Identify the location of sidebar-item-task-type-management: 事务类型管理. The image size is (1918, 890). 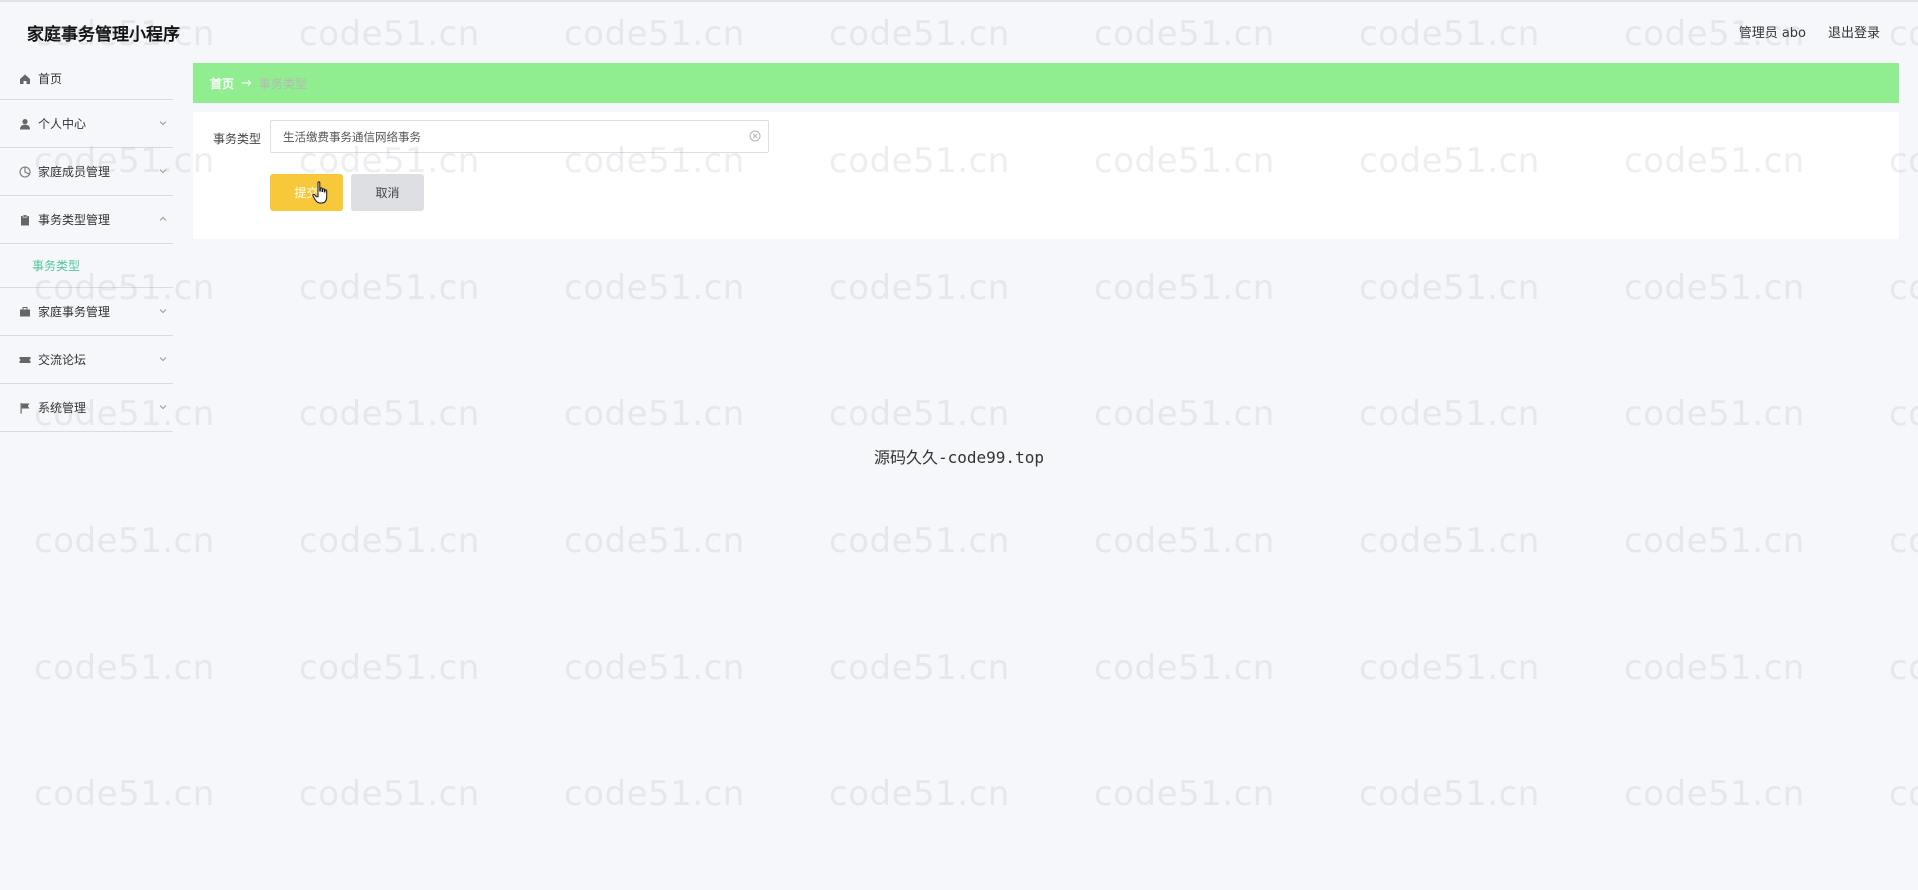
(86, 220).